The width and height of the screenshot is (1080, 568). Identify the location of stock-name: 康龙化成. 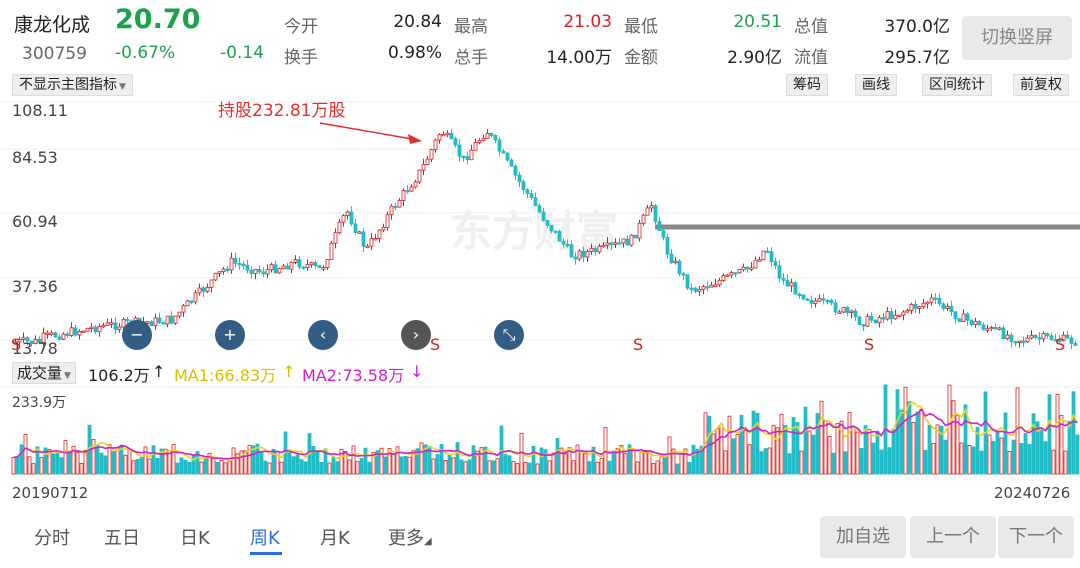
(52, 25).